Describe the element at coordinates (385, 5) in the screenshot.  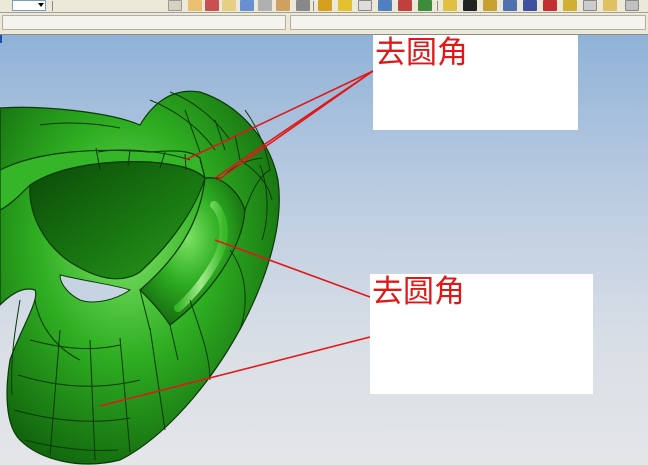
I see `camera-icon` at that location.